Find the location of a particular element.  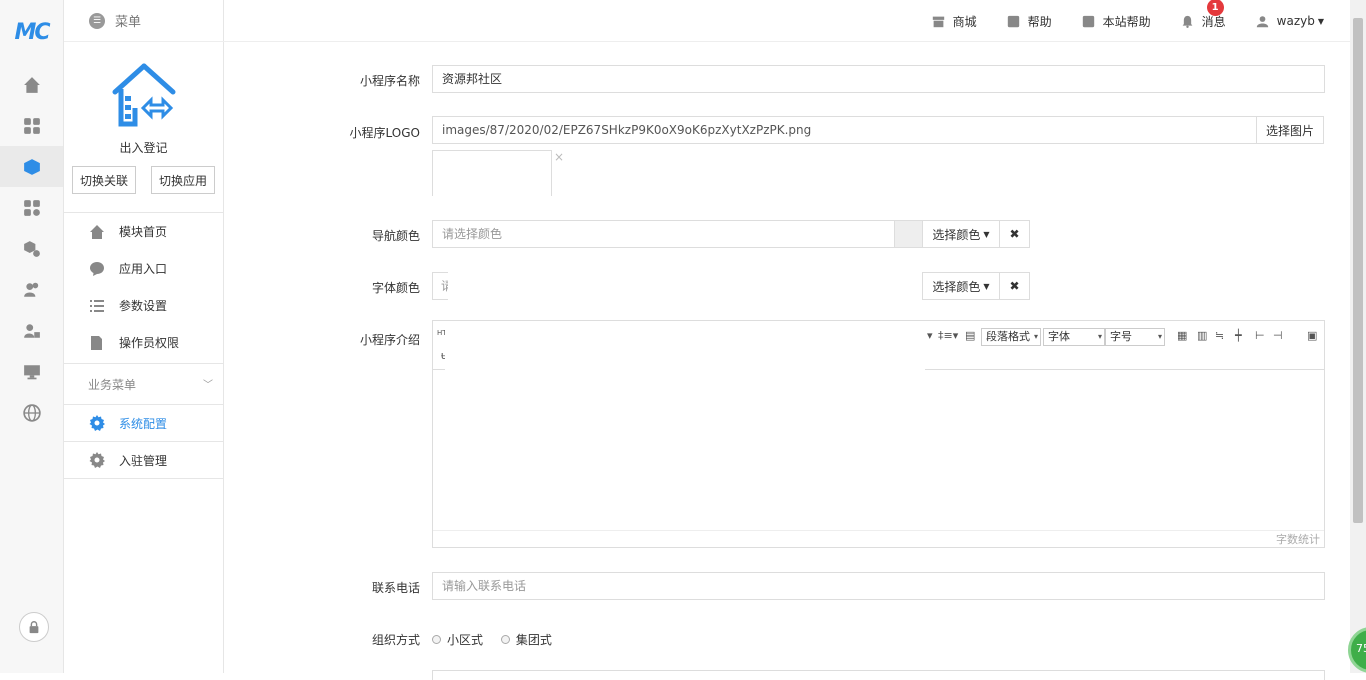

miniprogram-name-input: 资源邦社区 is located at coordinates (878, 79).